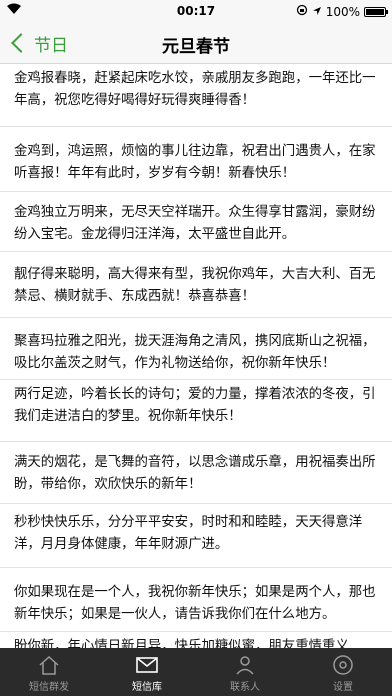 The image size is (392, 696). I want to click on tab-settings: 设置, so click(343, 672).